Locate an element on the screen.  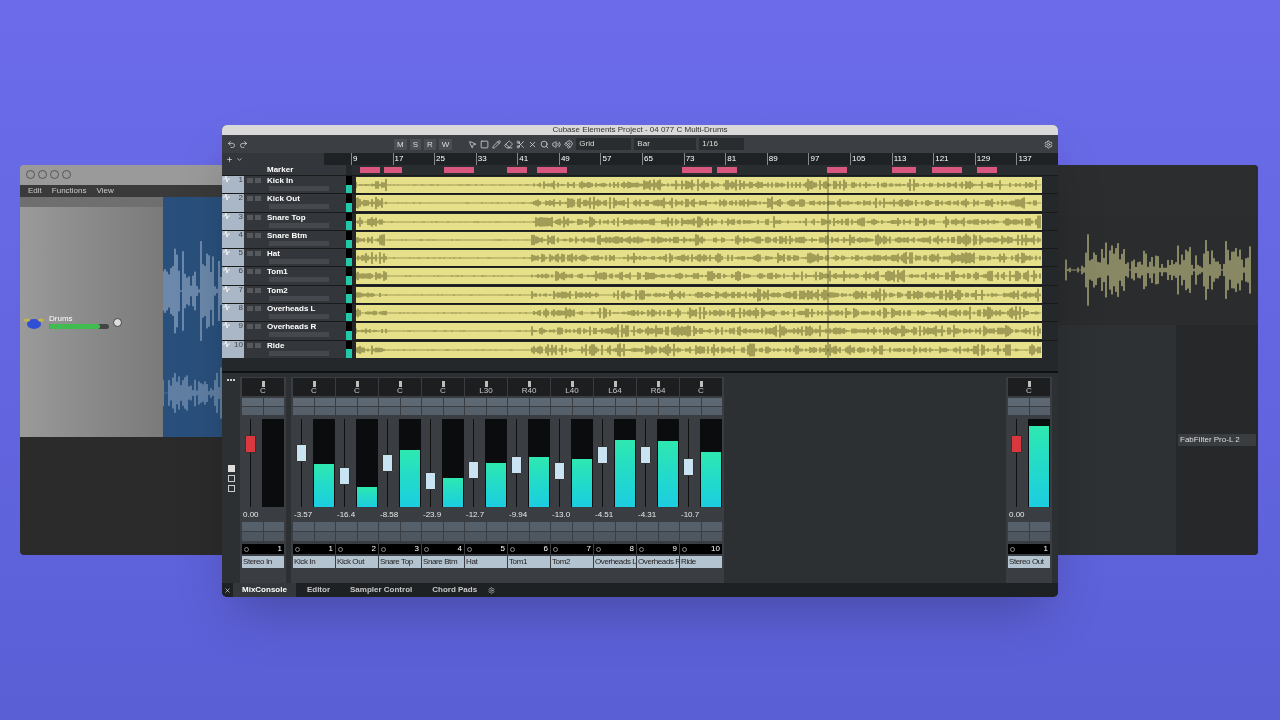
snap-mode-dropdown: Grid is located at coordinates (604, 144).